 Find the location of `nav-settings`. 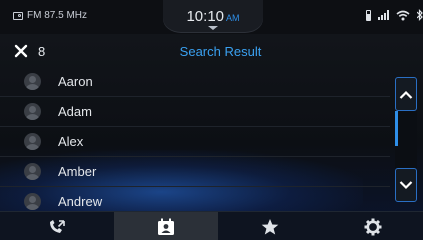

nav-settings is located at coordinates (372, 226).